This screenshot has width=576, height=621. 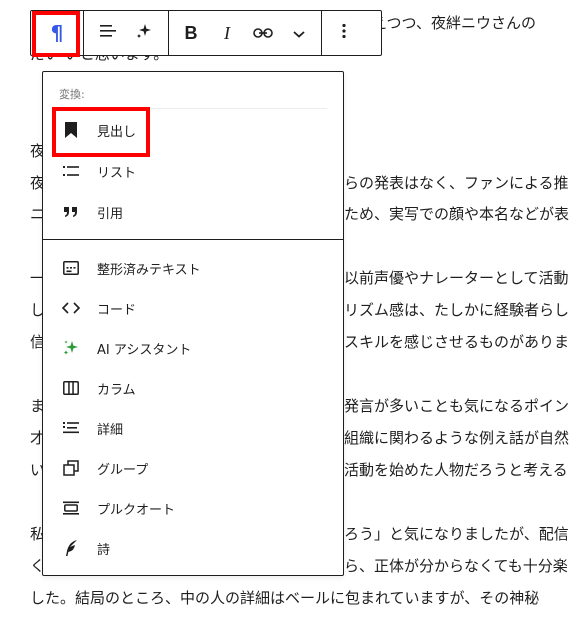 What do you see at coordinates (71, 268) in the screenshot?
I see `preformatted-icon` at bounding box center [71, 268].